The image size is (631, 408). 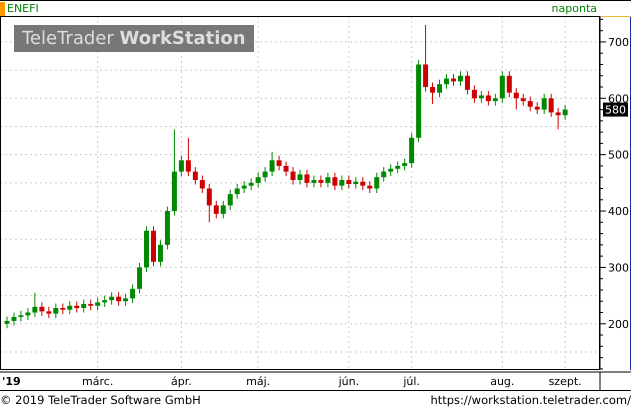 What do you see at coordinates (258, 381) in the screenshot?
I see `x-tick-label: máj.` at bounding box center [258, 381].